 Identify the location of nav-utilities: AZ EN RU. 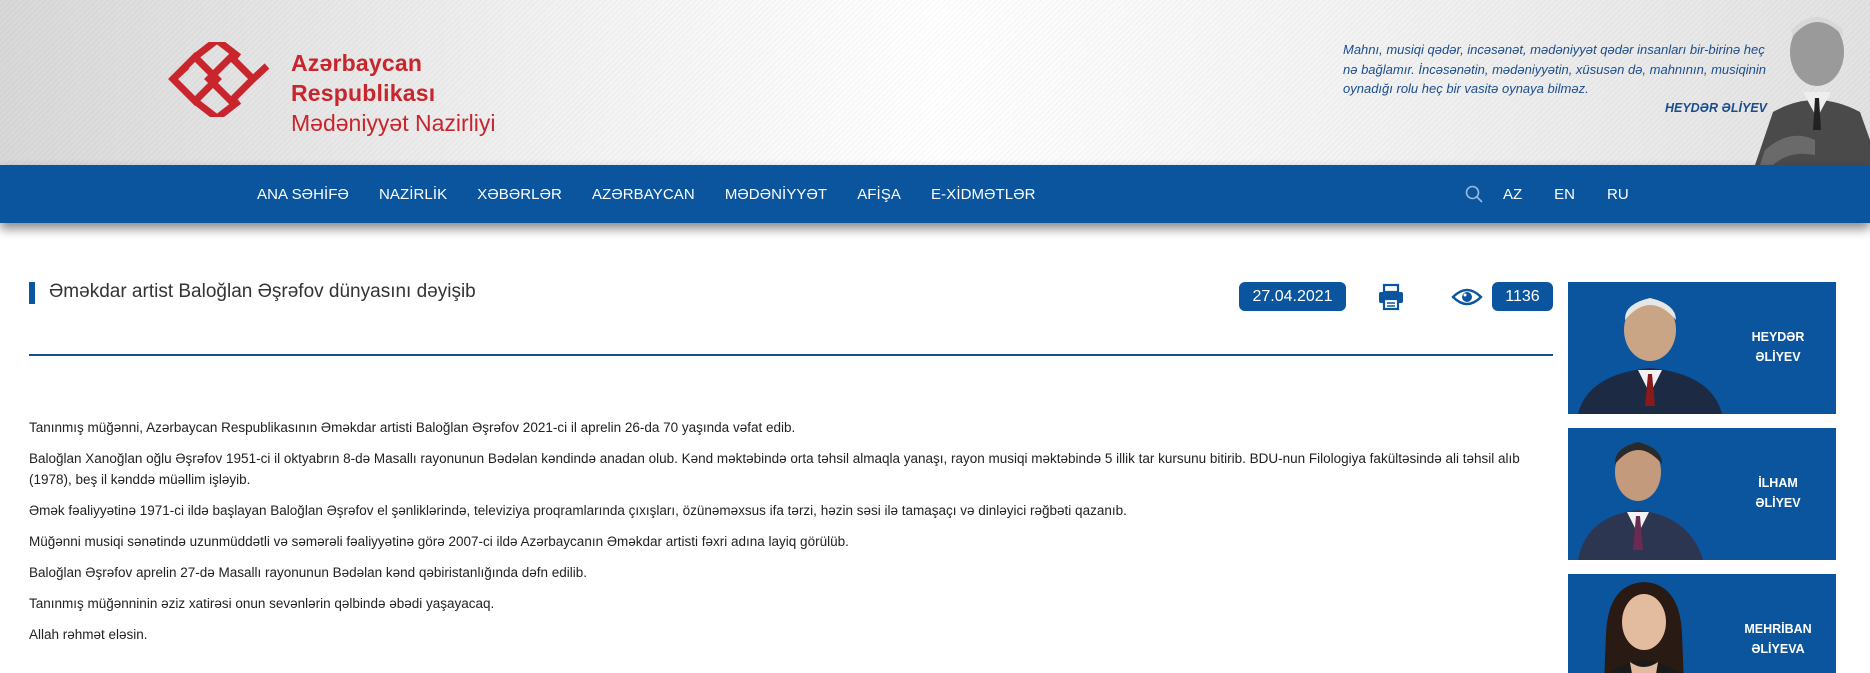
(1563, 194).